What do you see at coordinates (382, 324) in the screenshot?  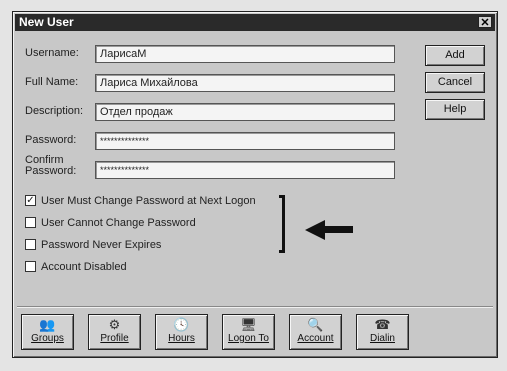 I see `phone-icon: ☎` at bounding box center [382, 324].